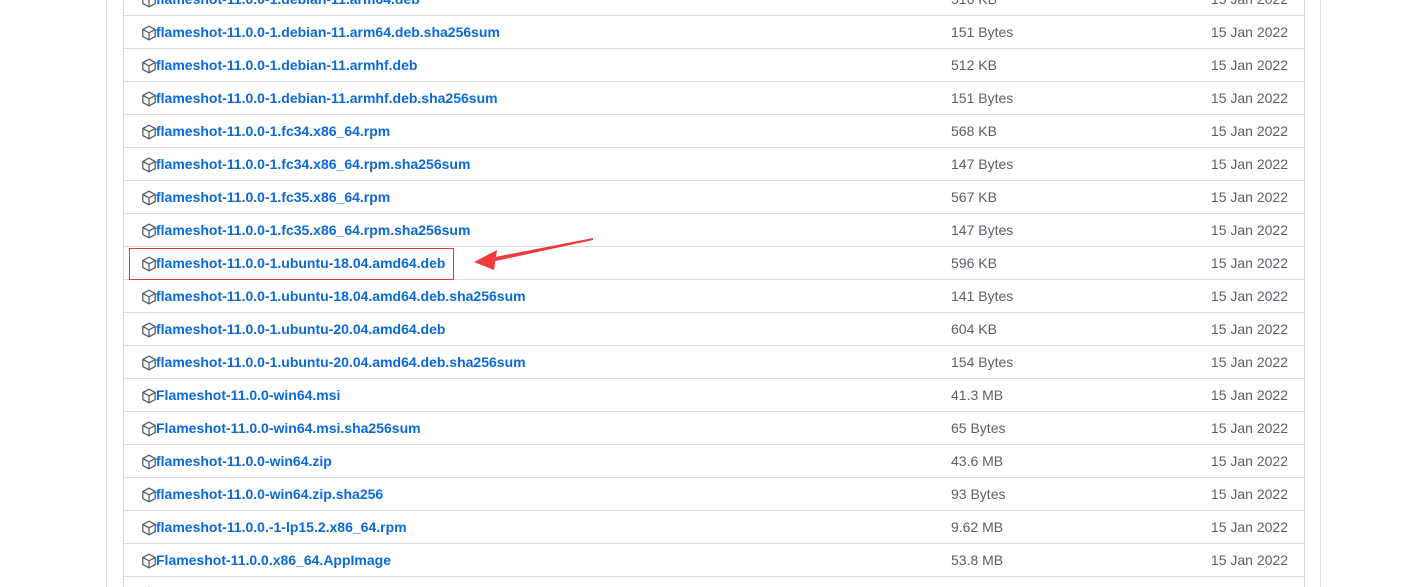 This screenshot has width=1411, height=587. What do you see at coordinates (273, 131) in the screenshot?
I see `asset-download-link: flameshot-11.0.0-1.fc34.x86_64.rpm` at bounding box center [273, 131].